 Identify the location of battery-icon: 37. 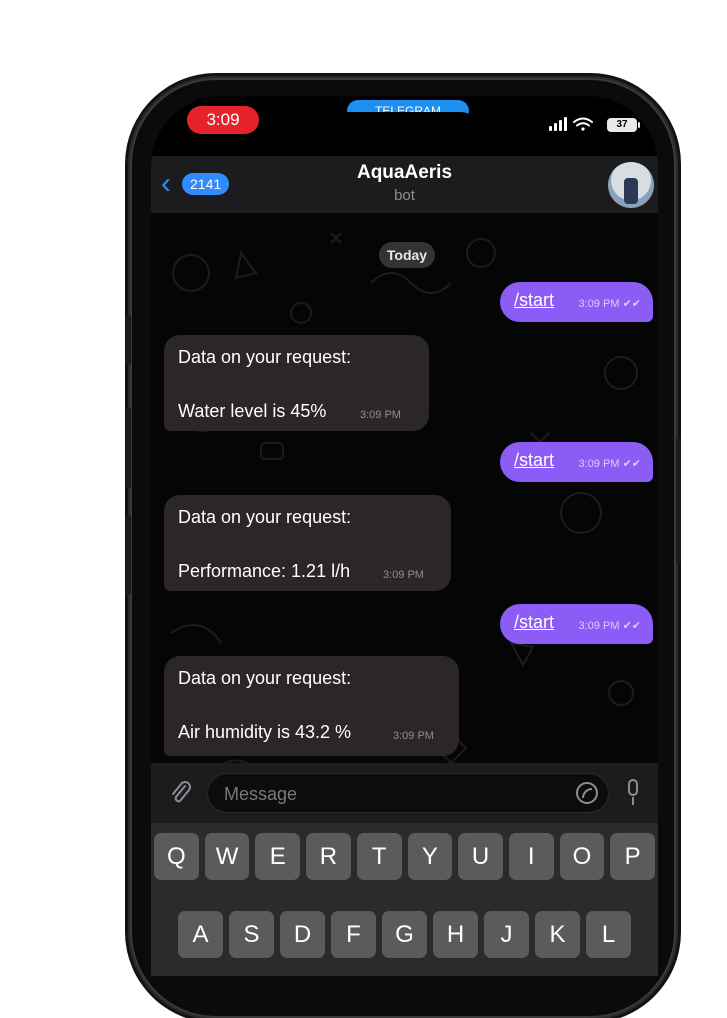
(623, 125).